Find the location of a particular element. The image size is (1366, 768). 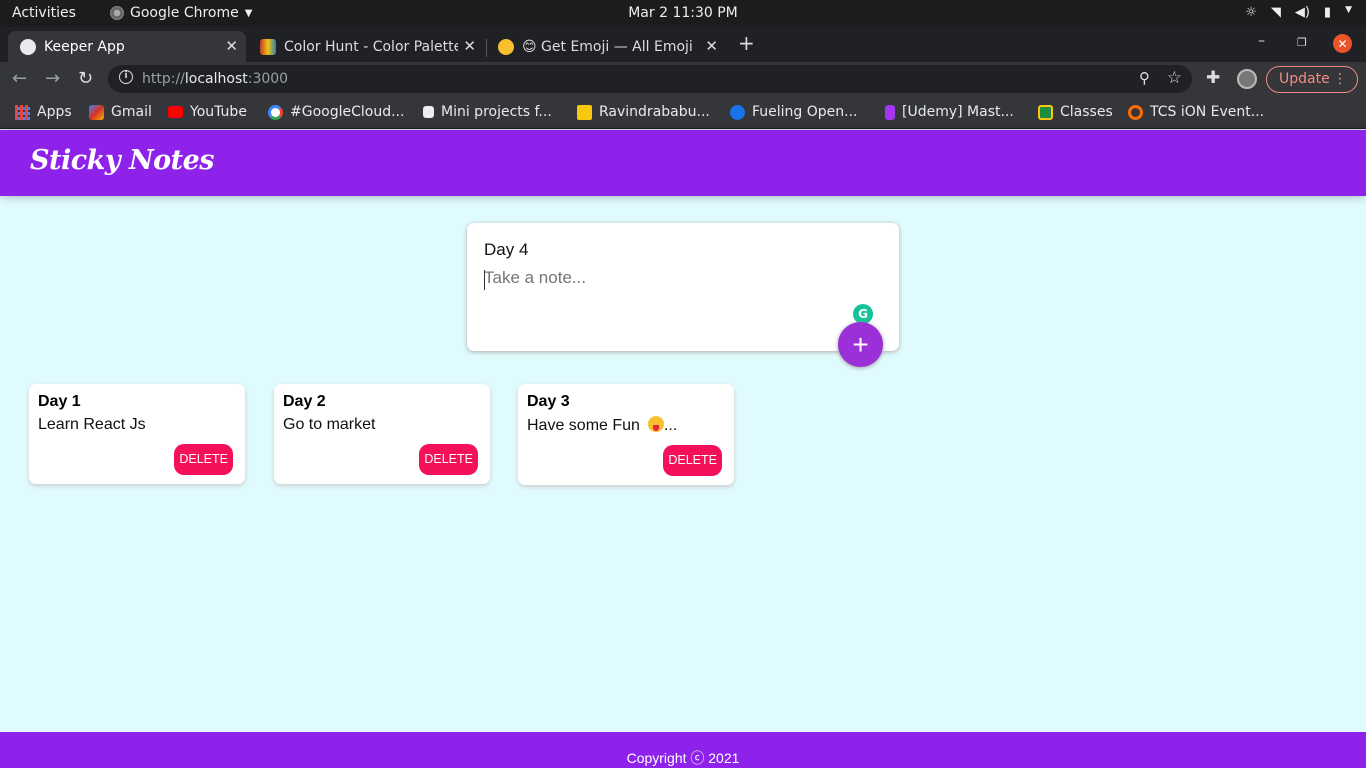

bookmark-youtube: YouTube is located at coordinates (207, 112).